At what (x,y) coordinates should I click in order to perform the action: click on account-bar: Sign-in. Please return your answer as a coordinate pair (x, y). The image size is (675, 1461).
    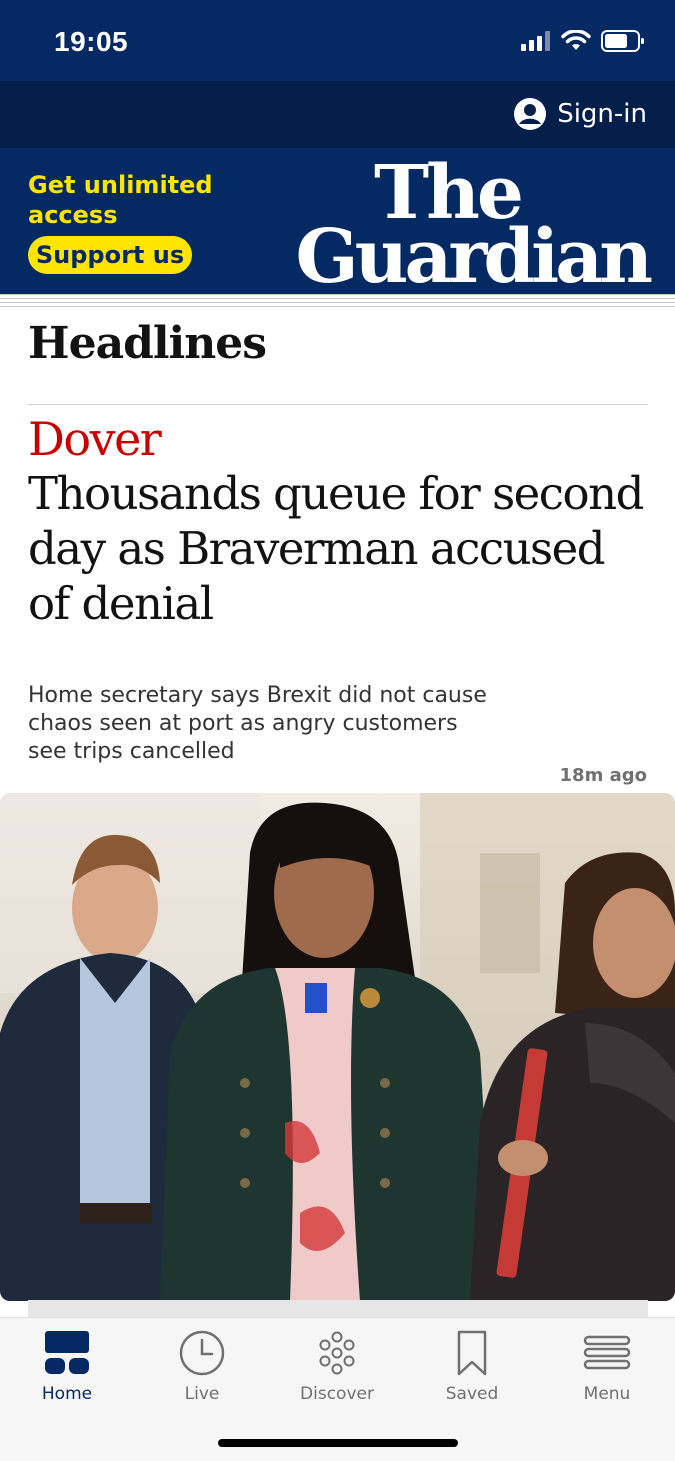
    Looking at the image, I should click on (337, 114).